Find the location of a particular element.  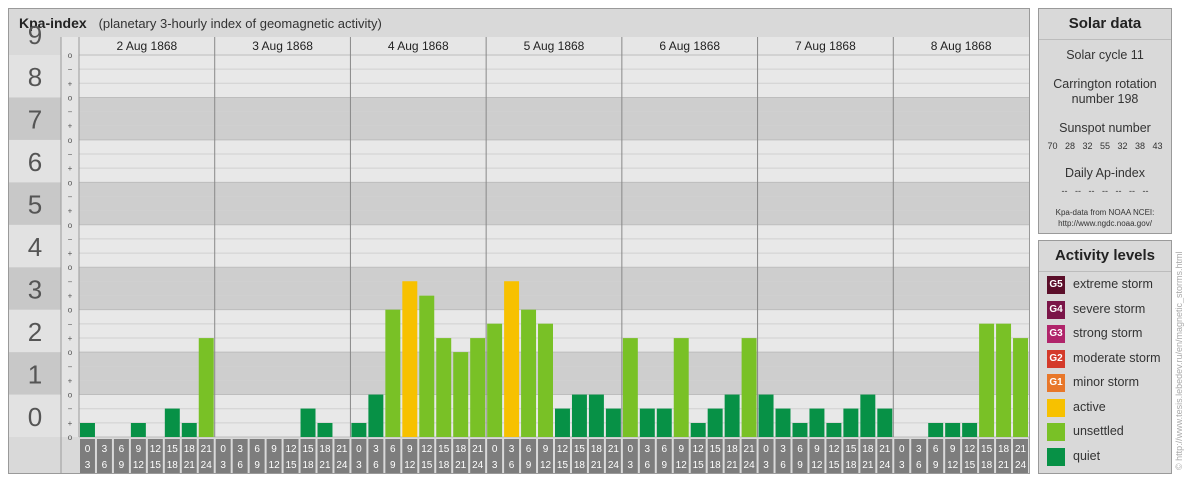

y-tick-label: 2 is located at coordinates (35, 332).